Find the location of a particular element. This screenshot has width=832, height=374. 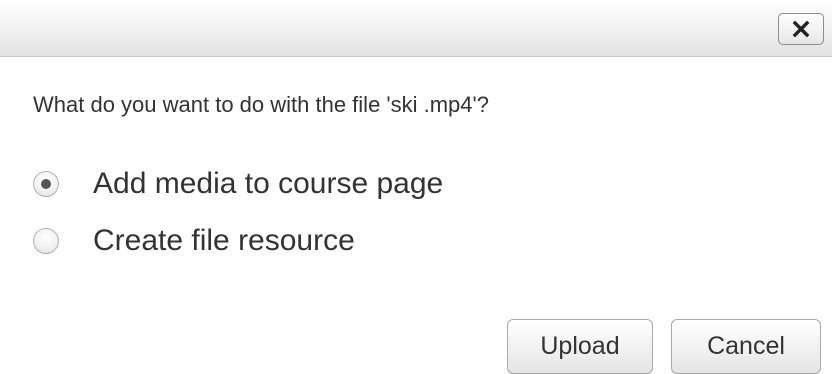

option-create-file-resource: Create file resource is located at coordinates (194, 241).